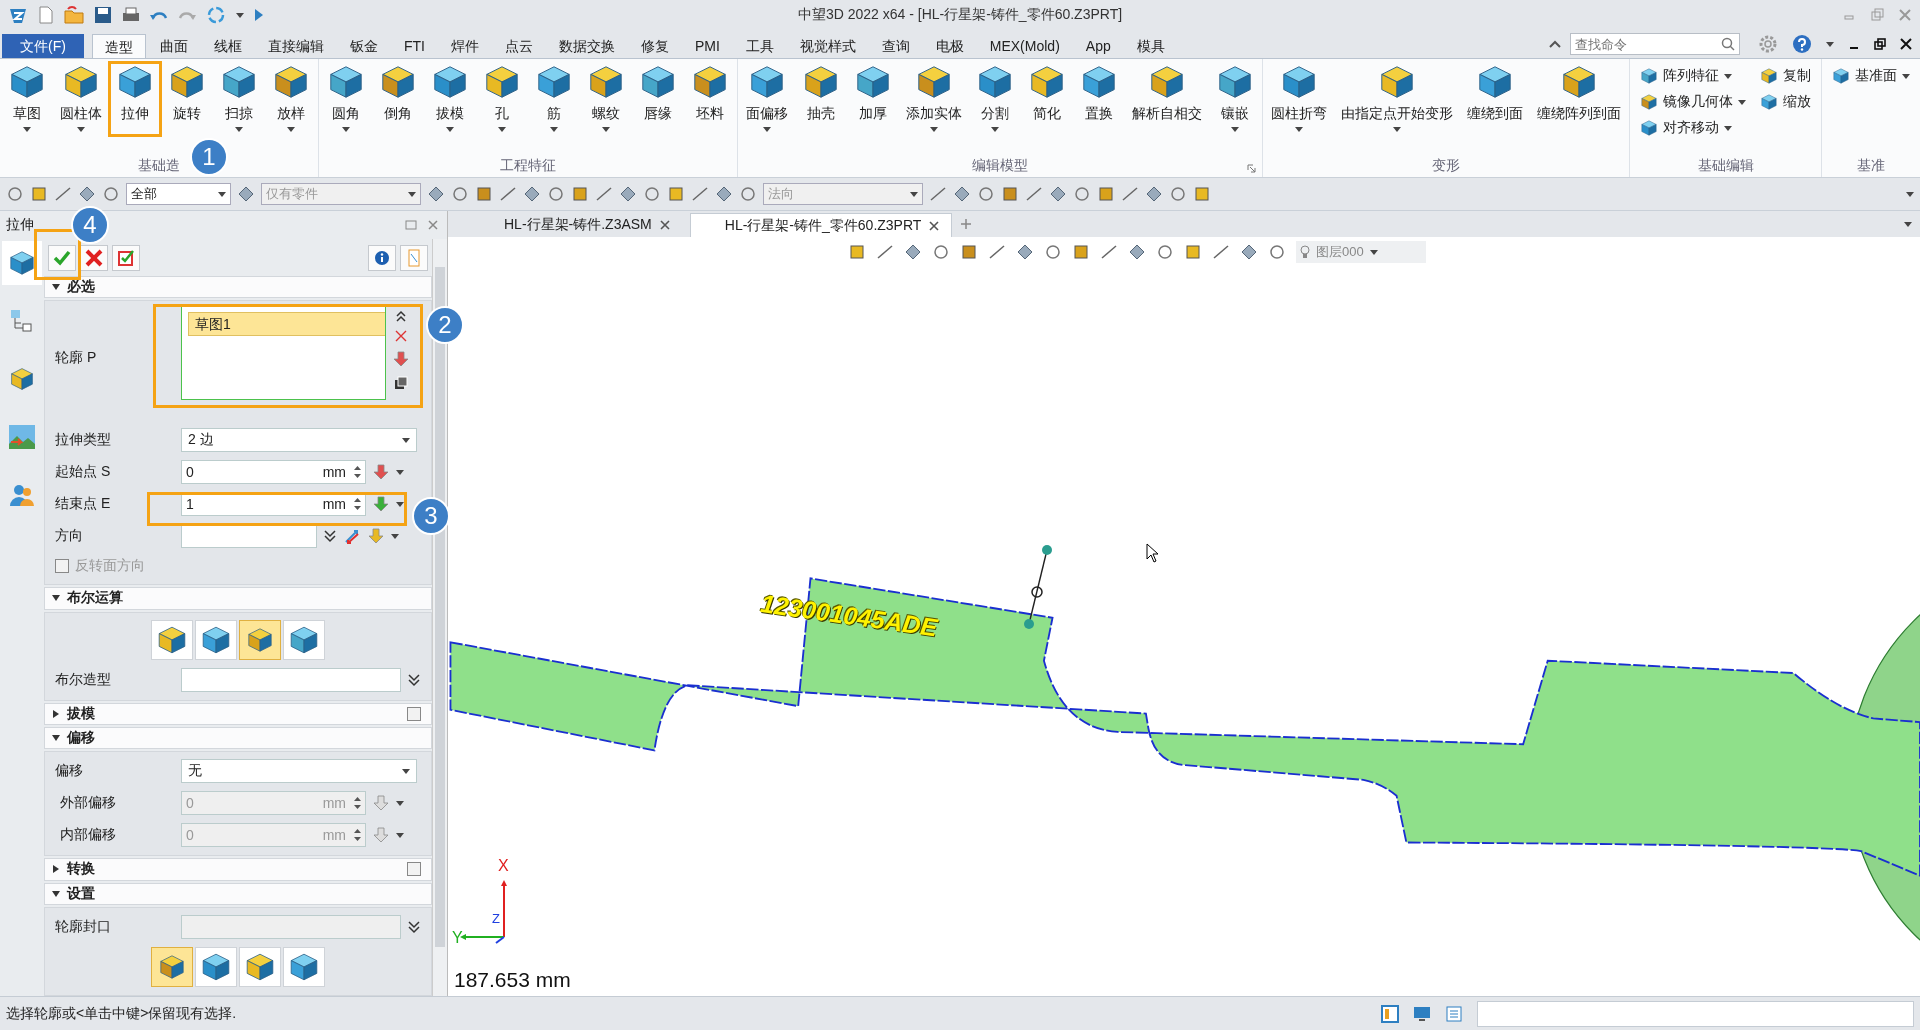 This screenshot has width=1920, height=1030. I want to click on cancel-button, so click(94, 257).